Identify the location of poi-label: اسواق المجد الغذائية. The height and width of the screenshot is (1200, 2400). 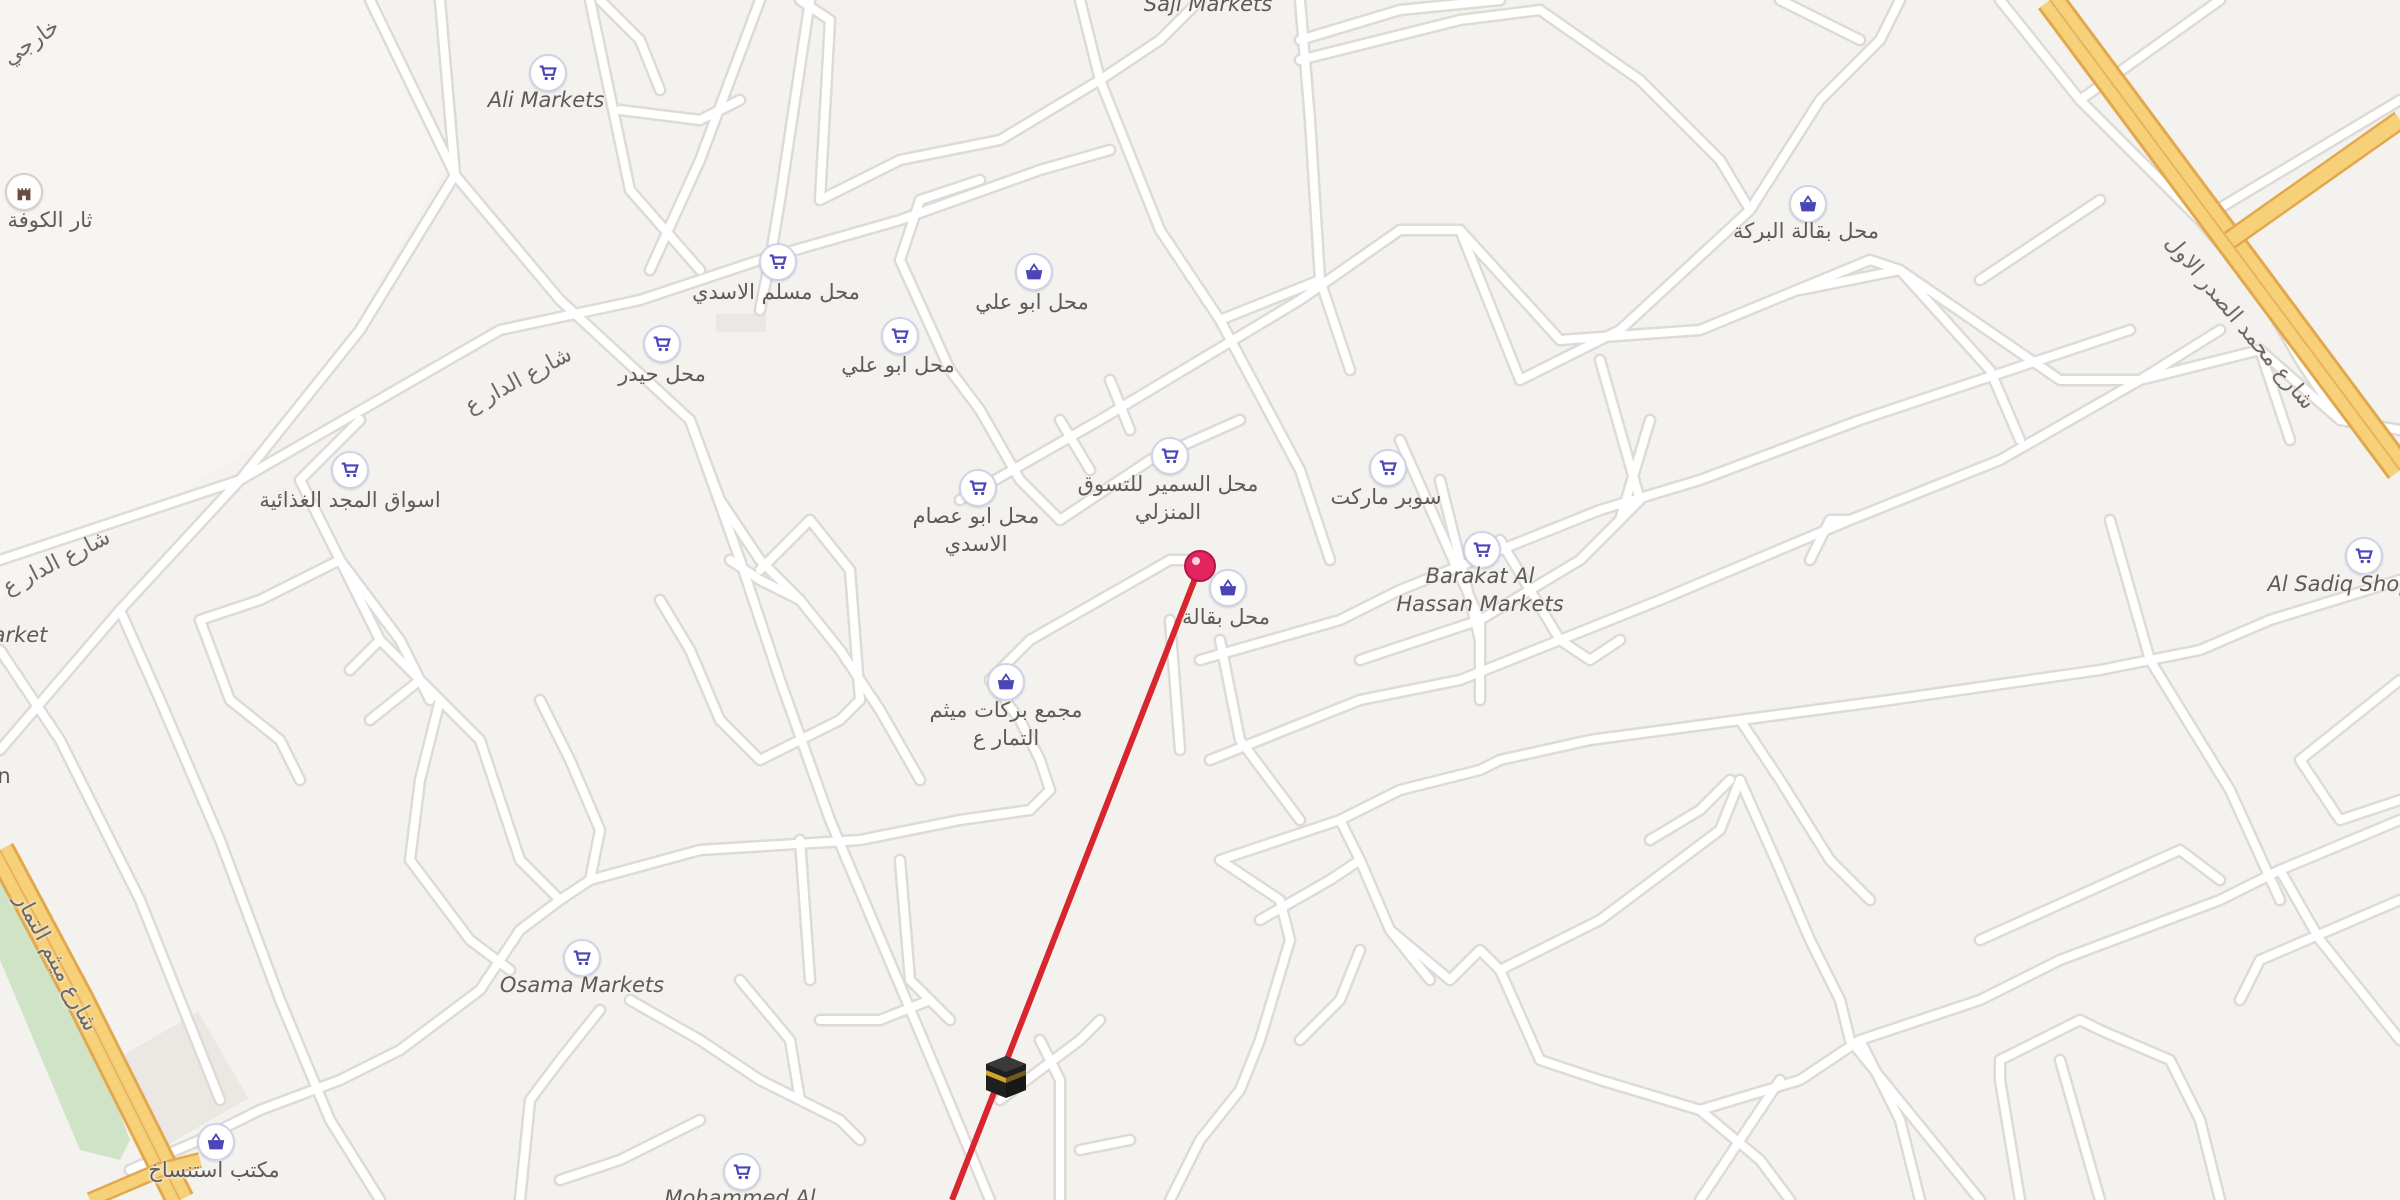
(350, 500).